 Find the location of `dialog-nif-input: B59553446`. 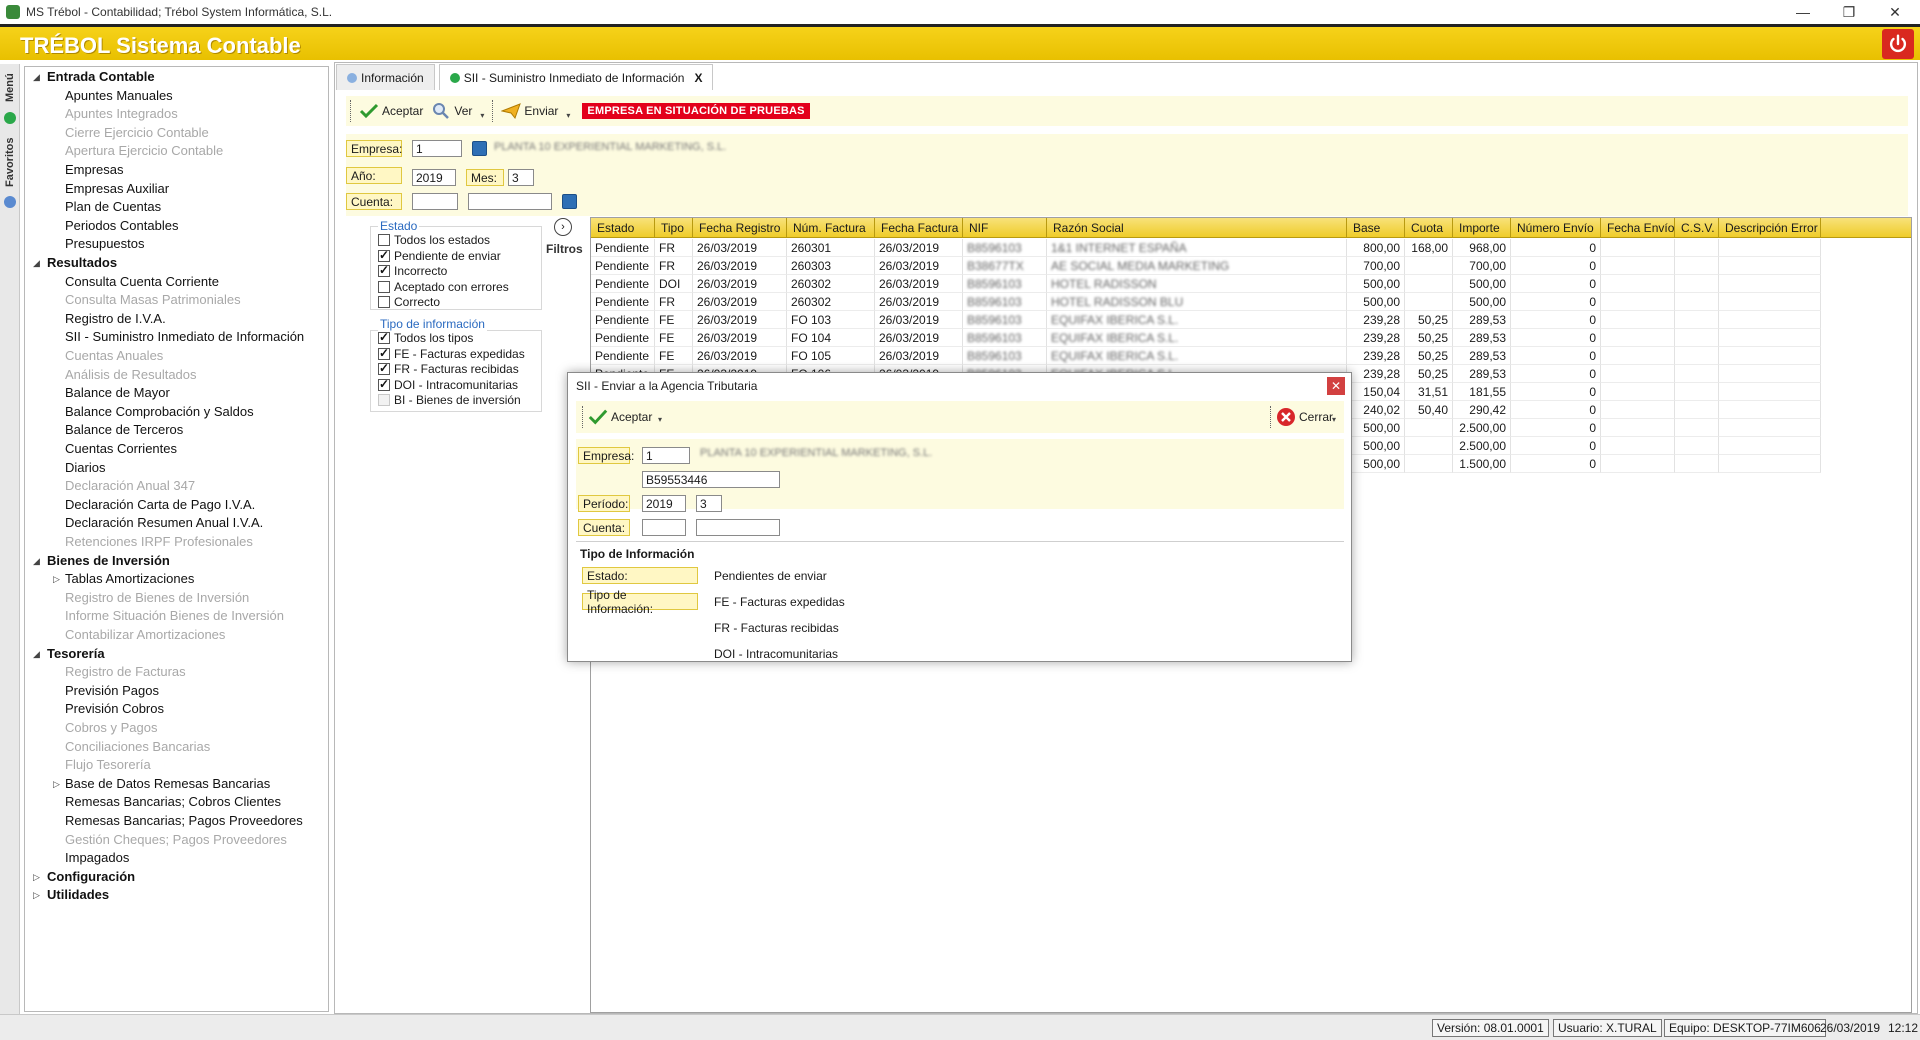

dialog-nif-input: B59553446 is located at coordinates (711, 479).